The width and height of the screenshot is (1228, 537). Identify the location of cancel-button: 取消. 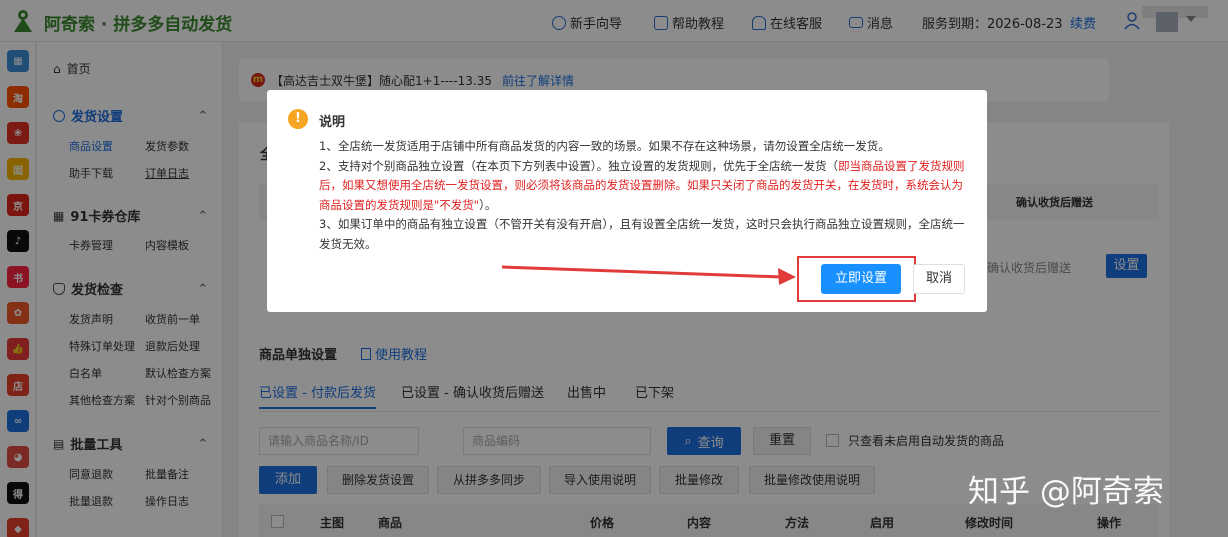
(939, 279).